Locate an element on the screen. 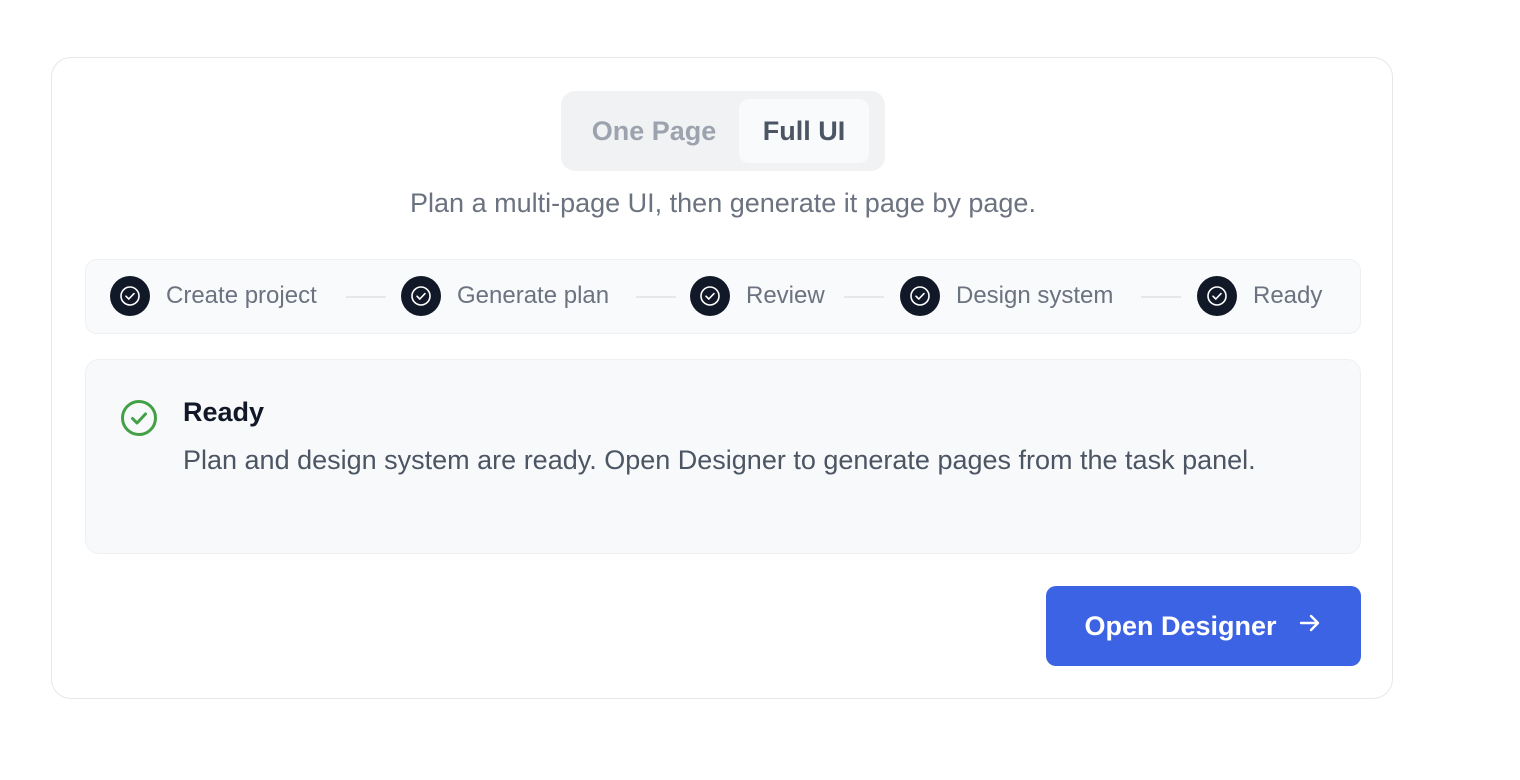  step-label: Create project is located at coordinates (241, 295).